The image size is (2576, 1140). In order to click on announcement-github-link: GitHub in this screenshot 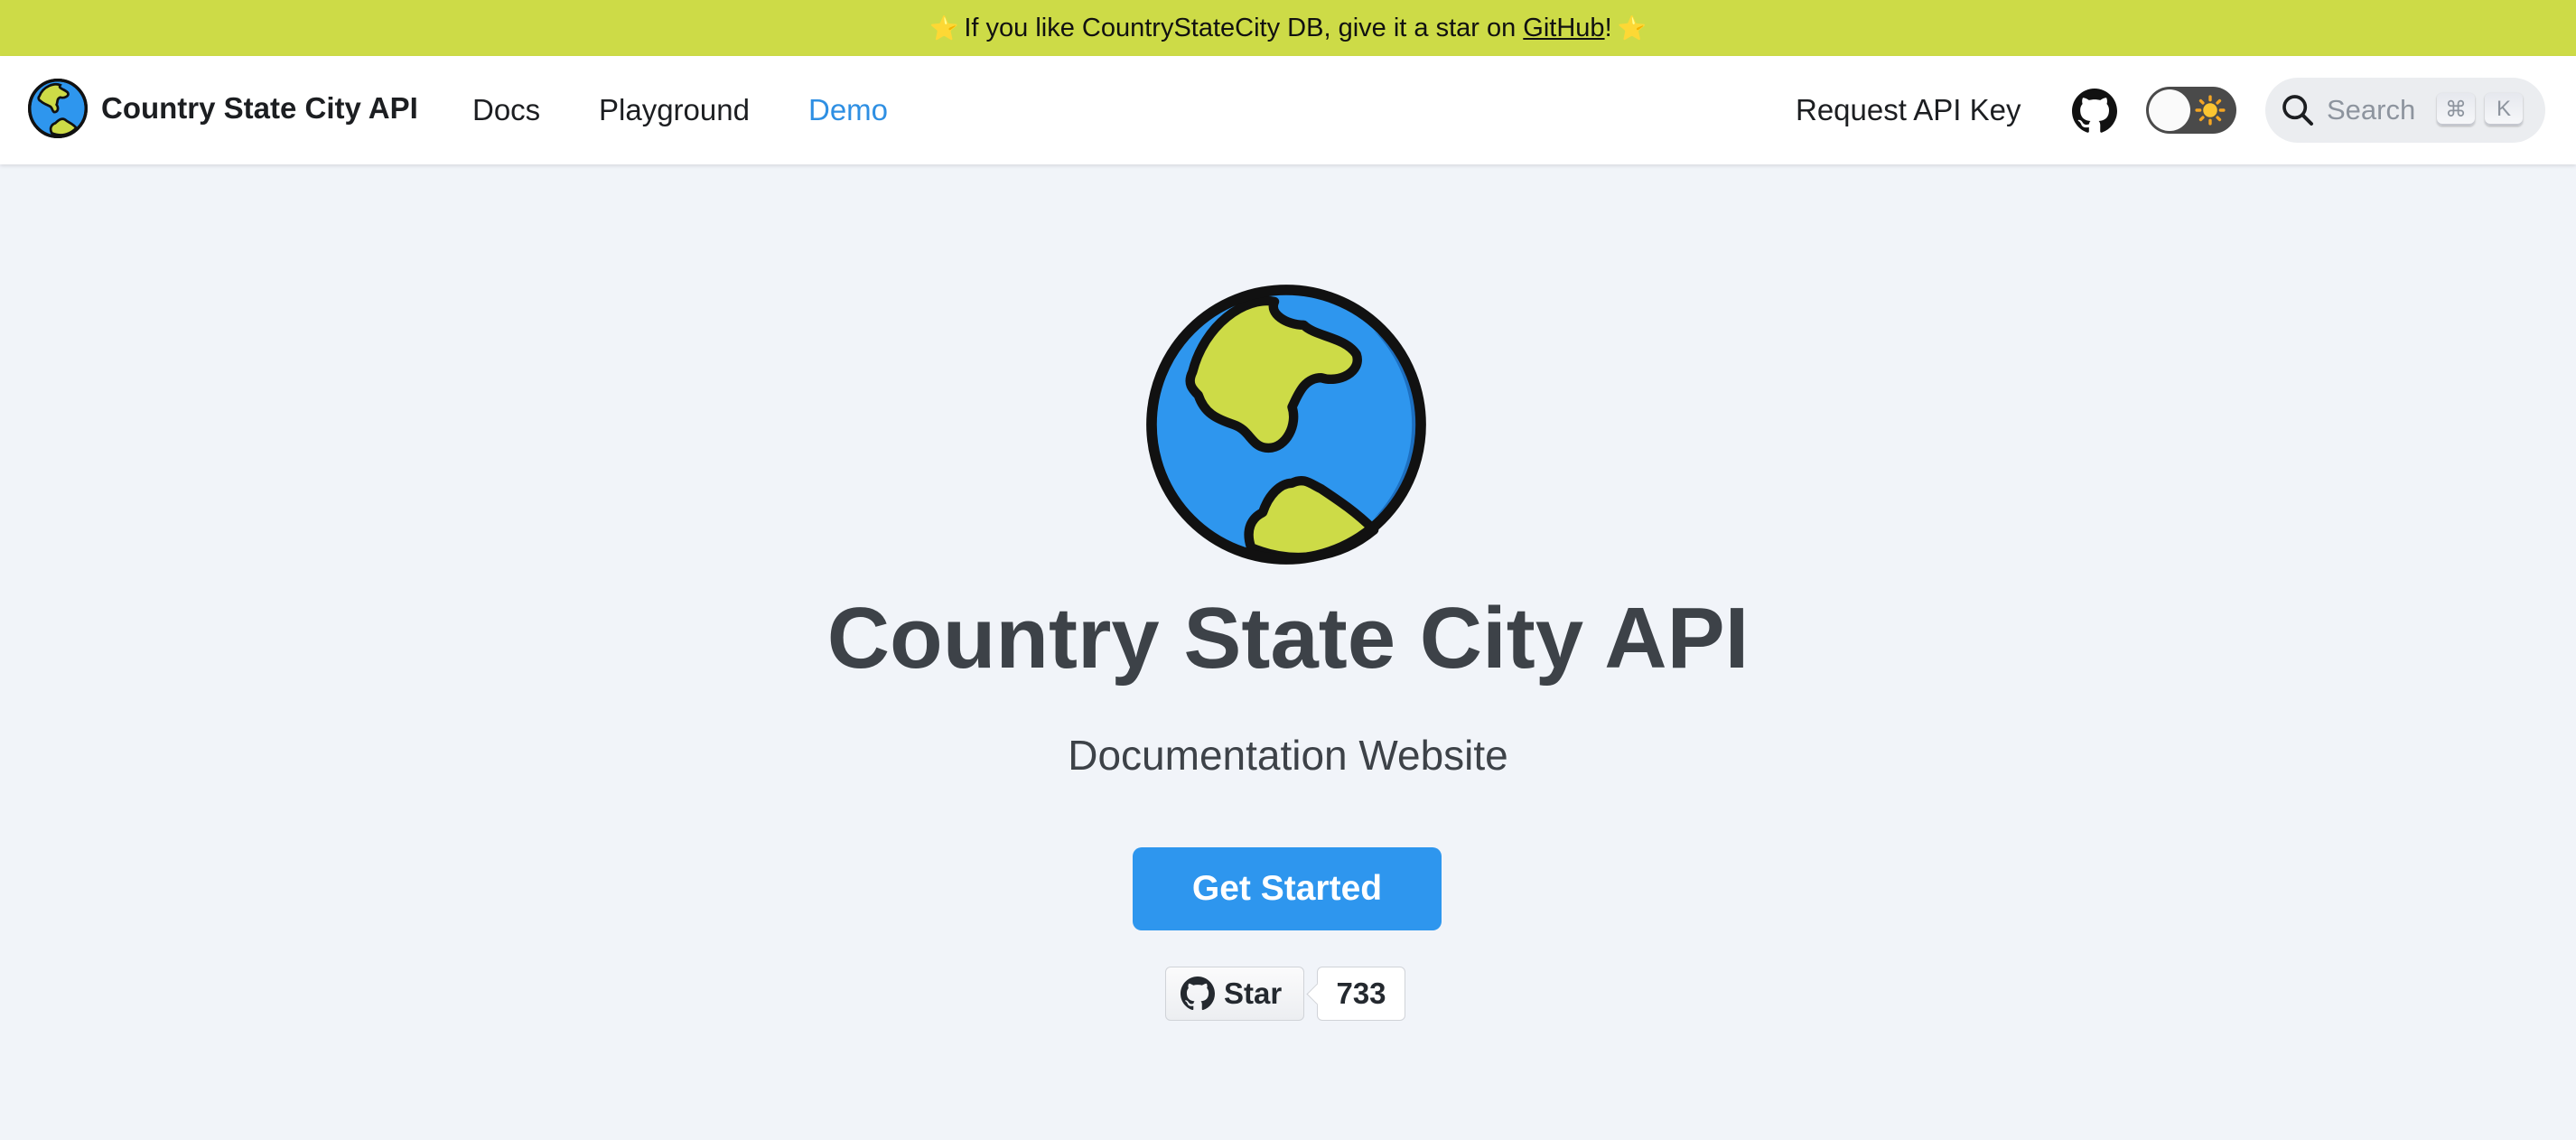, I will do `click(1564, 29)`.